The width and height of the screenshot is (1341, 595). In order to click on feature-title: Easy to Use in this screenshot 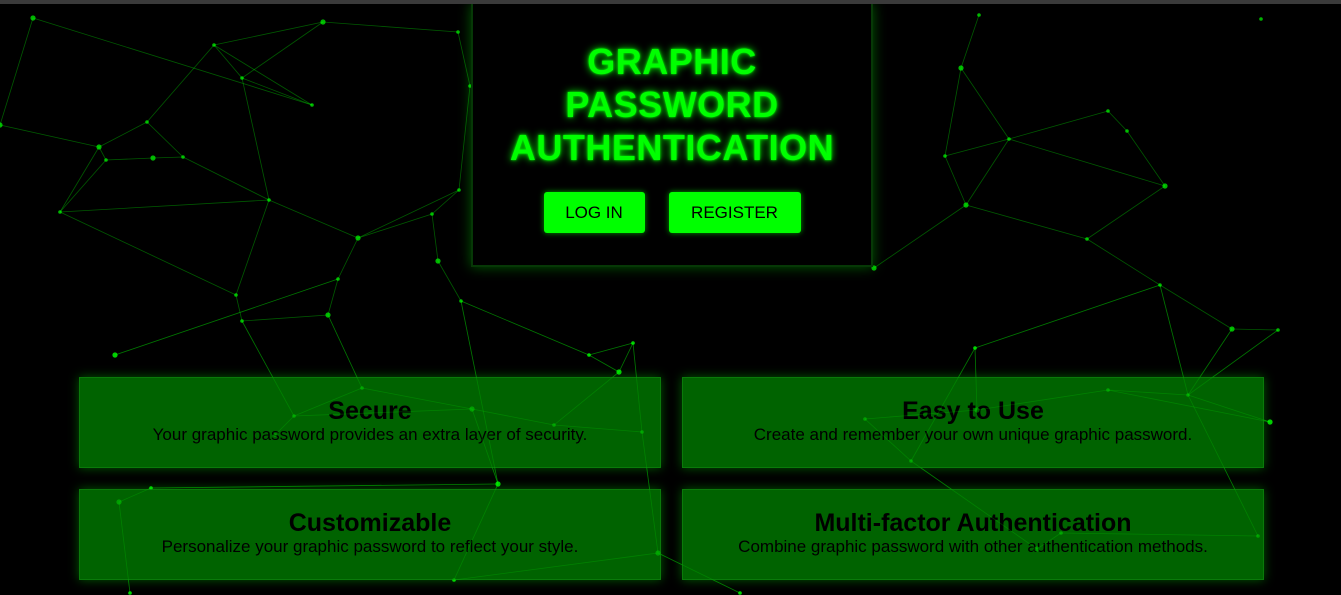, I will do `click(973, 411)`.